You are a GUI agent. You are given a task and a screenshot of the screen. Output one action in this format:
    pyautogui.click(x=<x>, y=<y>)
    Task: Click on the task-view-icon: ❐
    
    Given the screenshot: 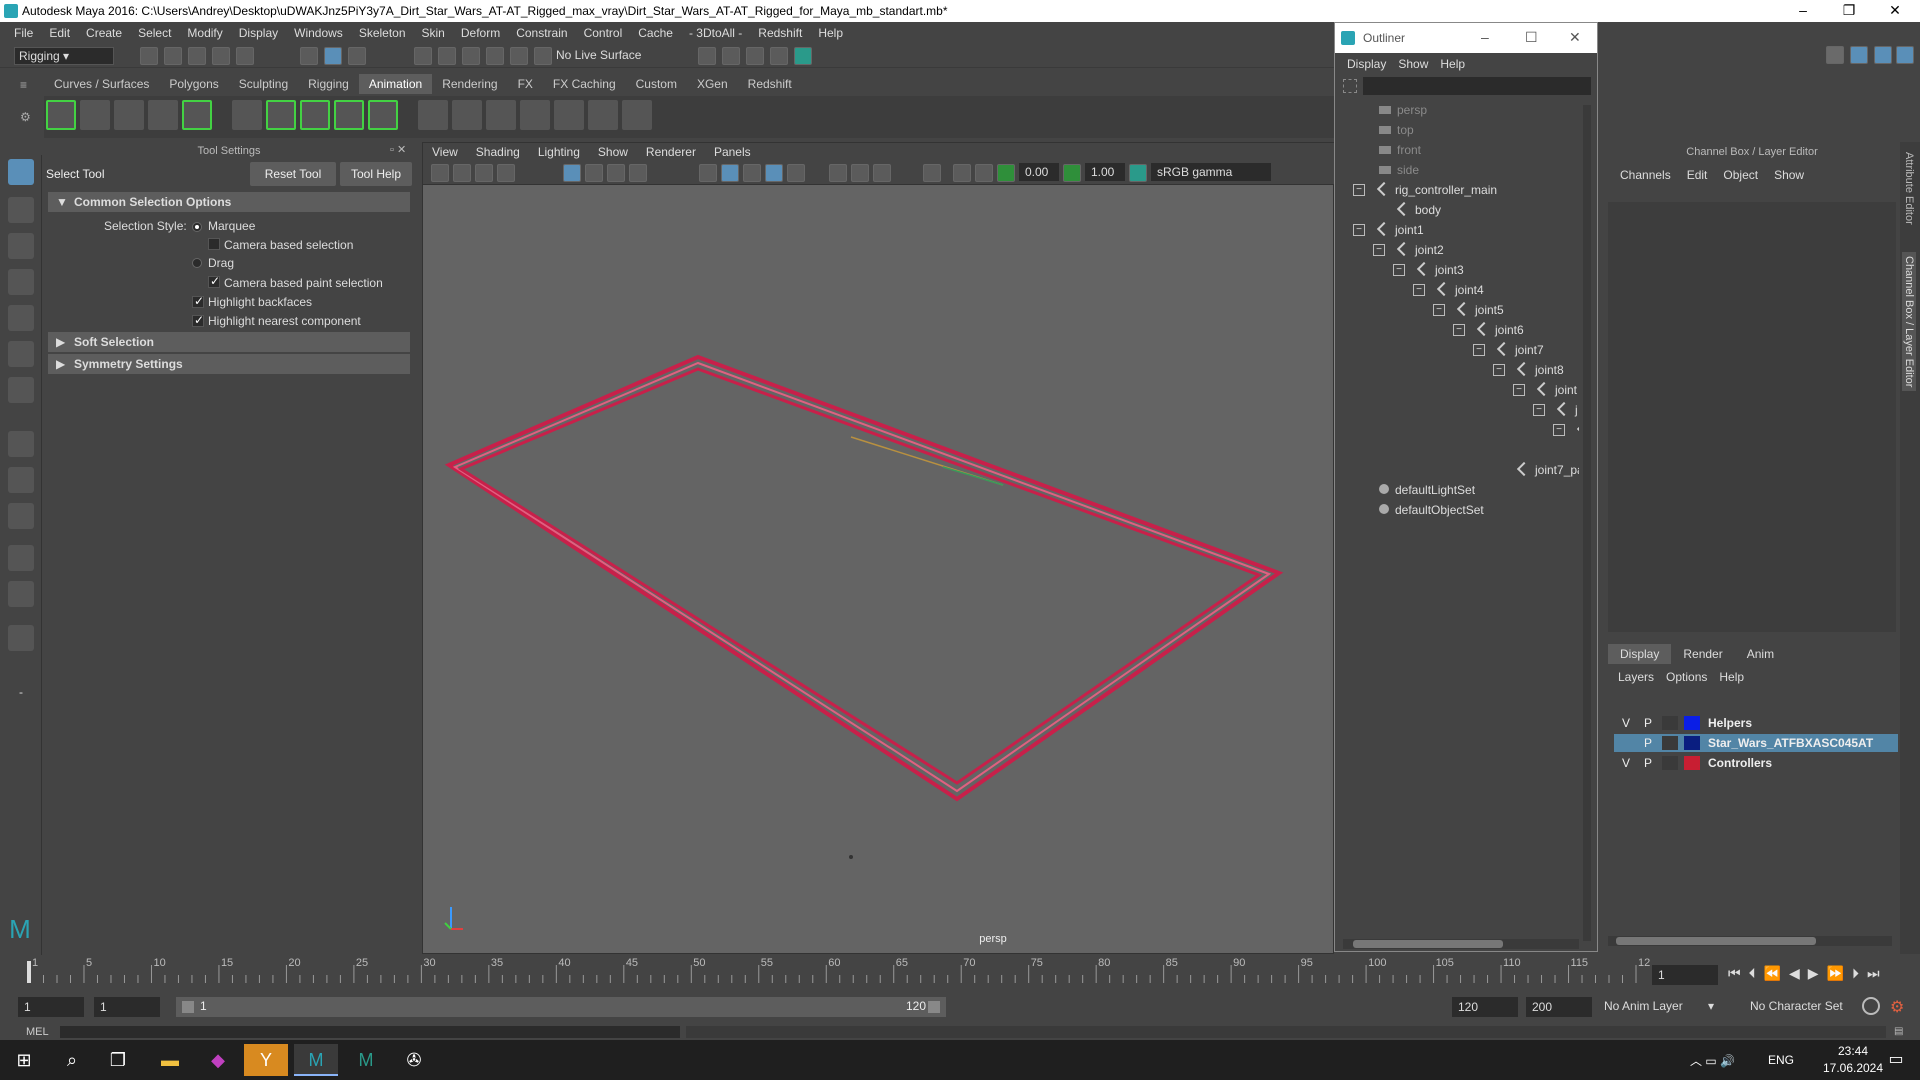 What is the action you would take?
    pyautogui.click(x=118, y=1060)
    